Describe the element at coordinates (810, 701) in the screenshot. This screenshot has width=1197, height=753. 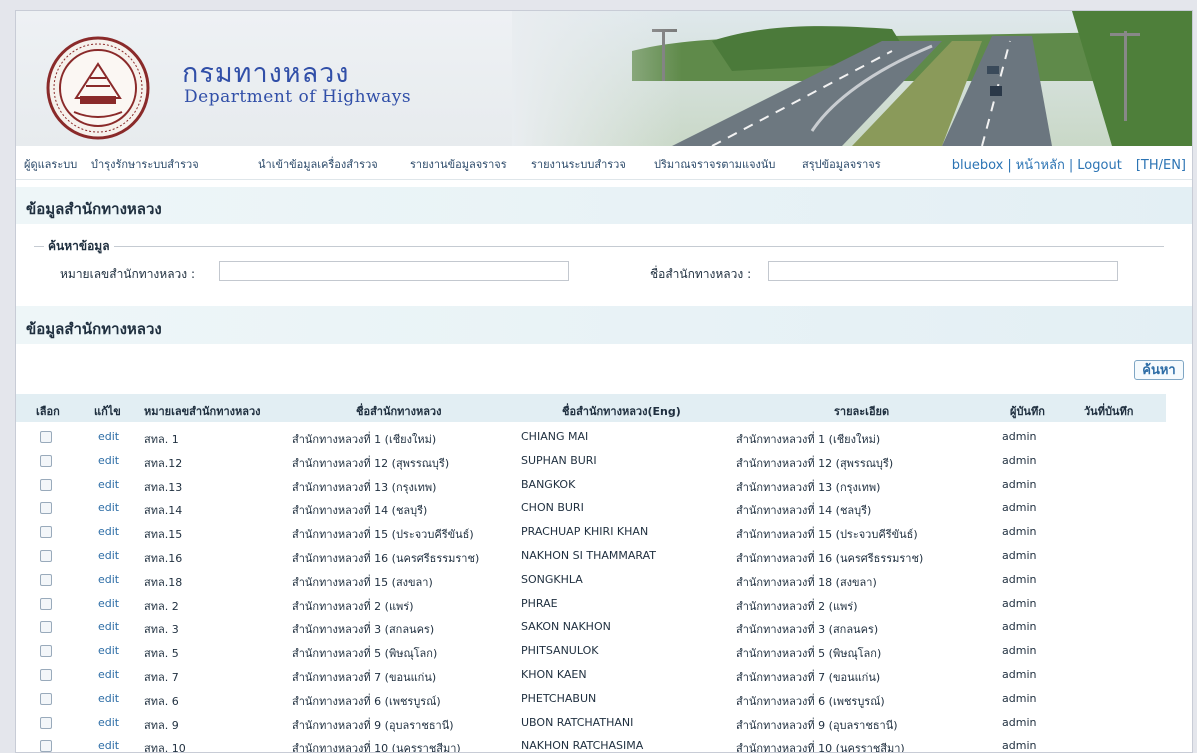
I see `detail-cell: สำนักทางหลวงที่ 6 (เพชรบูรณ์)` at that location.